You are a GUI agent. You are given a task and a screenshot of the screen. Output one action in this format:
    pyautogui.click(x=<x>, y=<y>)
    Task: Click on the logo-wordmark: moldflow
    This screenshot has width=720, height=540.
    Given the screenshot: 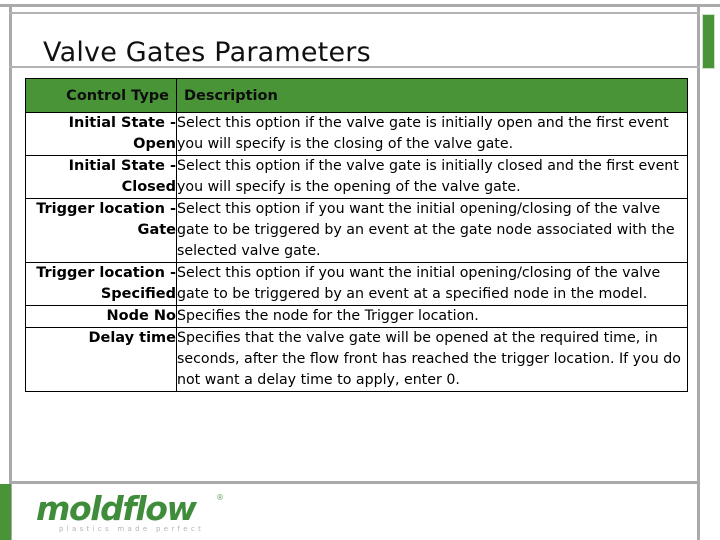 What is the action you would take?
    pyautogui.click(x=116, y=508)
    